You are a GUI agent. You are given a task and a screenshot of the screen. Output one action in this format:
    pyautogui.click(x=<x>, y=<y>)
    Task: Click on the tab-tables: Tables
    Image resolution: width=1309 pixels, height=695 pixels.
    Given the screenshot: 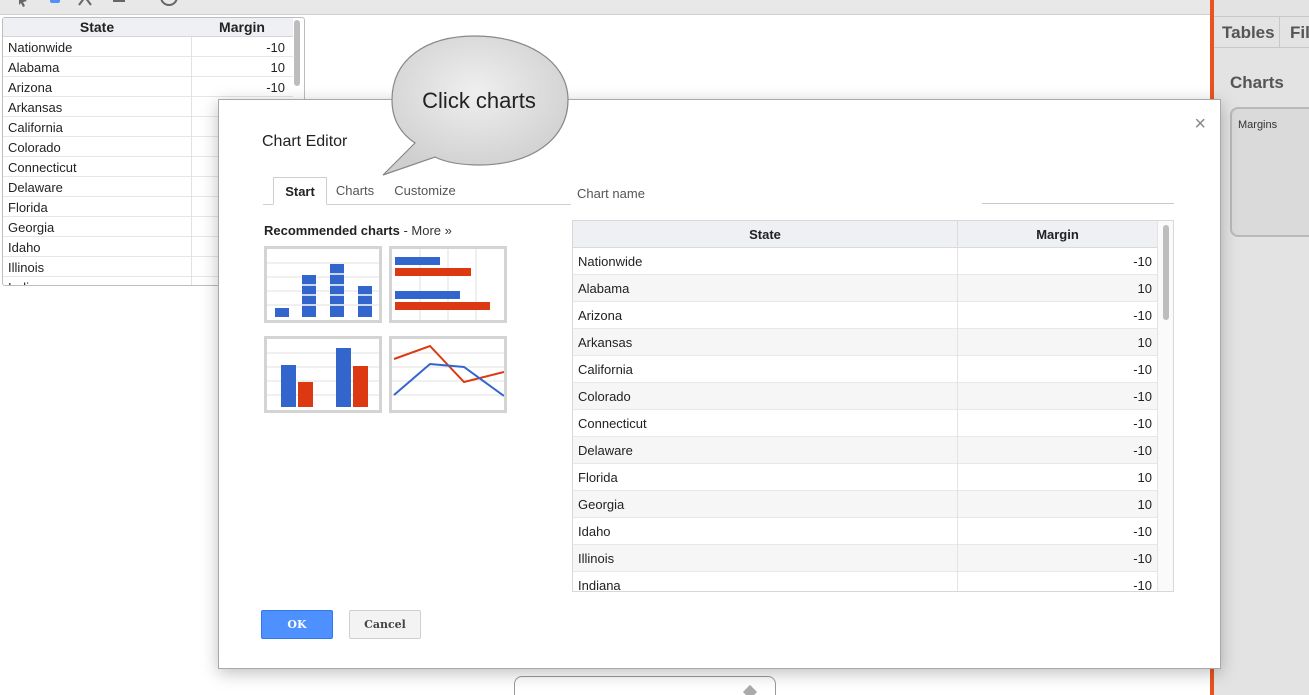 What is the action you would take?
    pyautogui.click(x=1247, y=32)
    